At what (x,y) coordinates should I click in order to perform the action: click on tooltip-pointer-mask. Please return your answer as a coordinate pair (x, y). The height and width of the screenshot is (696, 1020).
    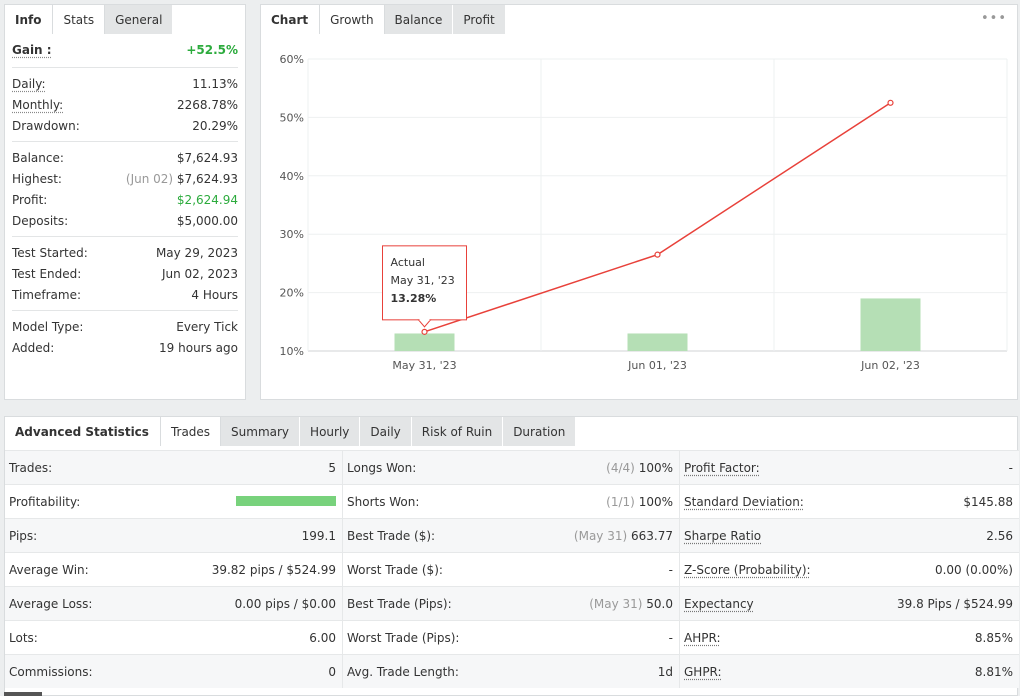
    Looking at the image, I should click on (424, 319).